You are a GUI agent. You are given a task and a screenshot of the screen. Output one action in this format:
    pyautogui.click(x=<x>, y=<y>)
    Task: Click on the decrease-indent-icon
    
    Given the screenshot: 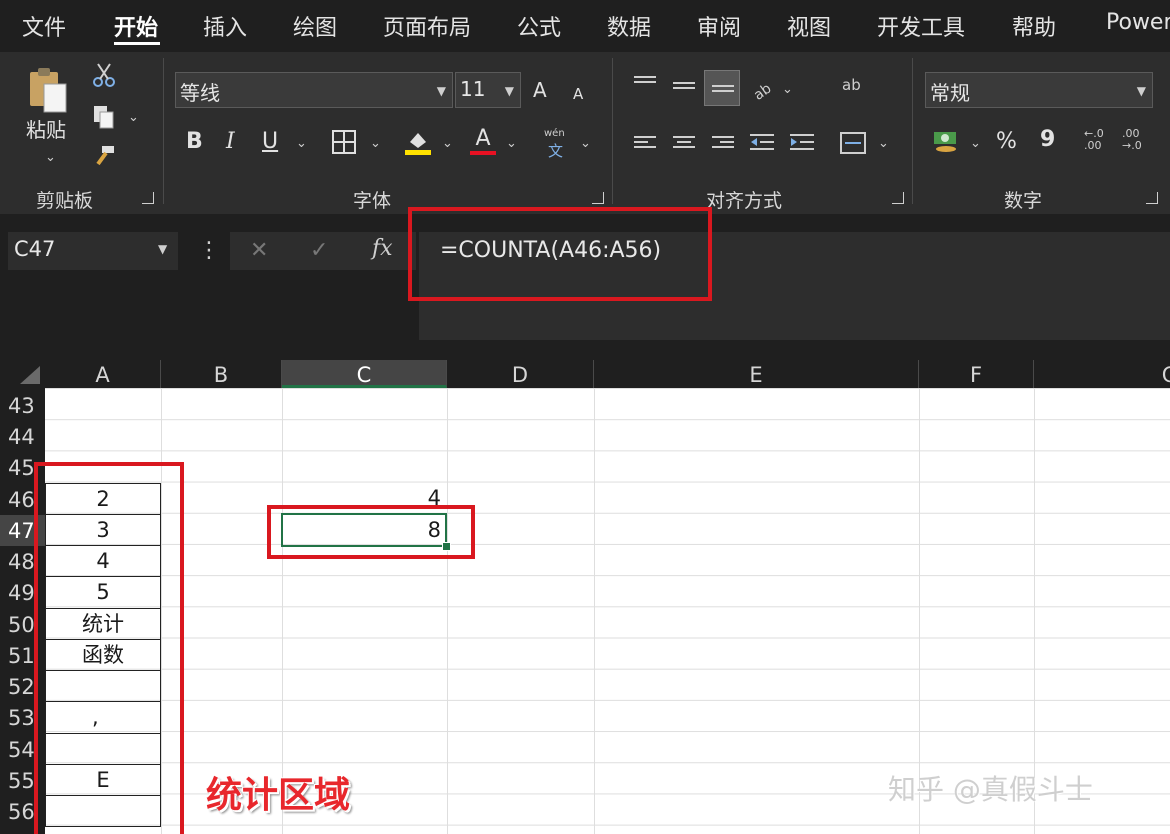 What is the action you would take?
    pyautogui.click(x=762, y=142)
    